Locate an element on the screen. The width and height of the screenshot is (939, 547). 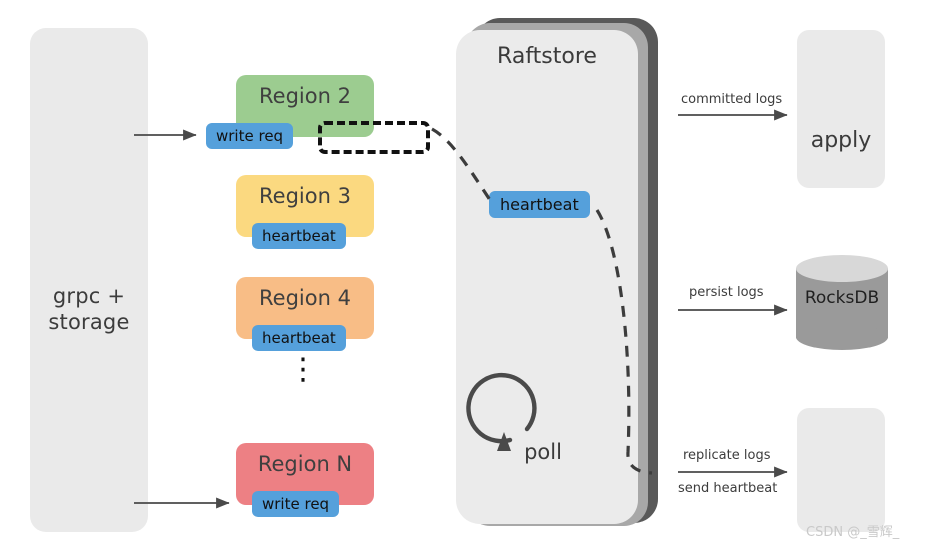
region-tag-heartbeat-region-4: heartbeat is located at coordinates (299, 338).